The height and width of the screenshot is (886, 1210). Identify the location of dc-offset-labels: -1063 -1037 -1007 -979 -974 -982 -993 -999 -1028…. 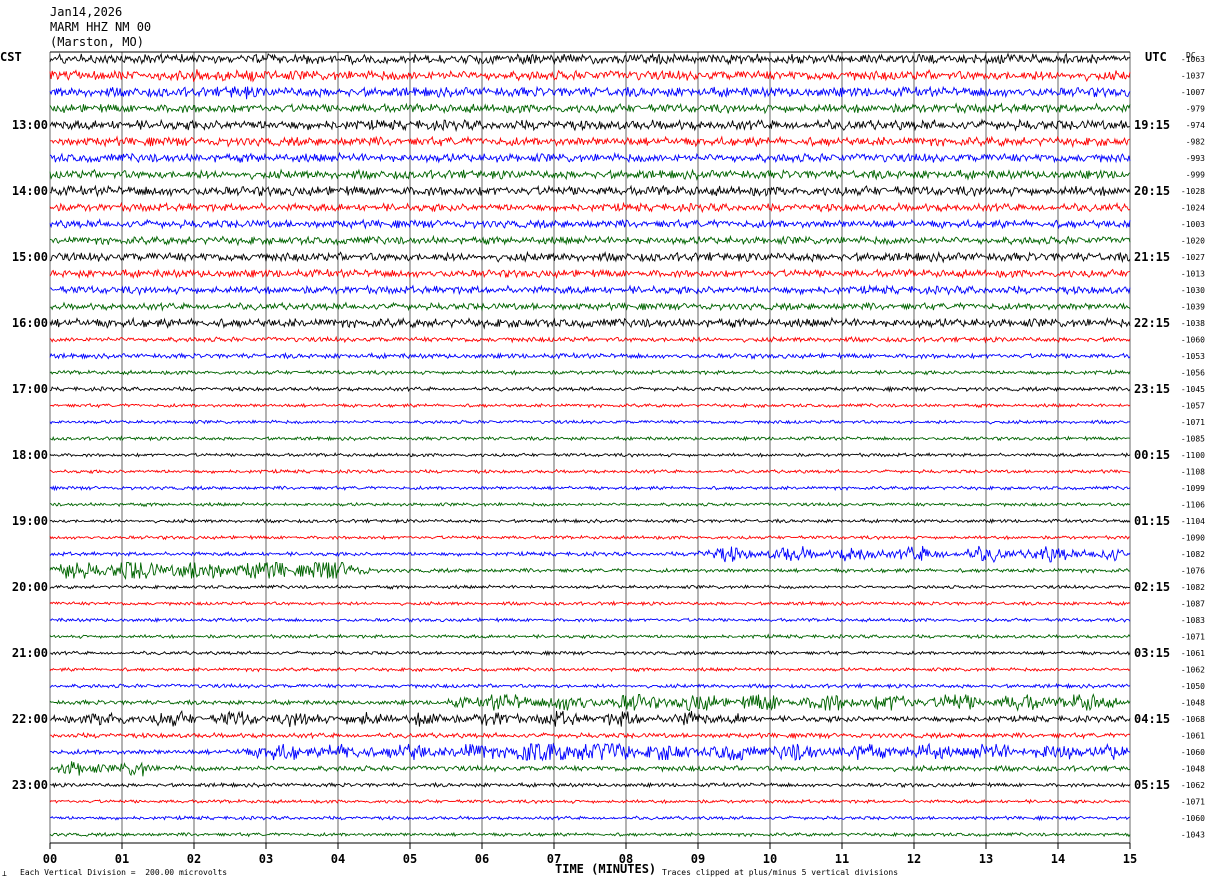
(1193, 447).